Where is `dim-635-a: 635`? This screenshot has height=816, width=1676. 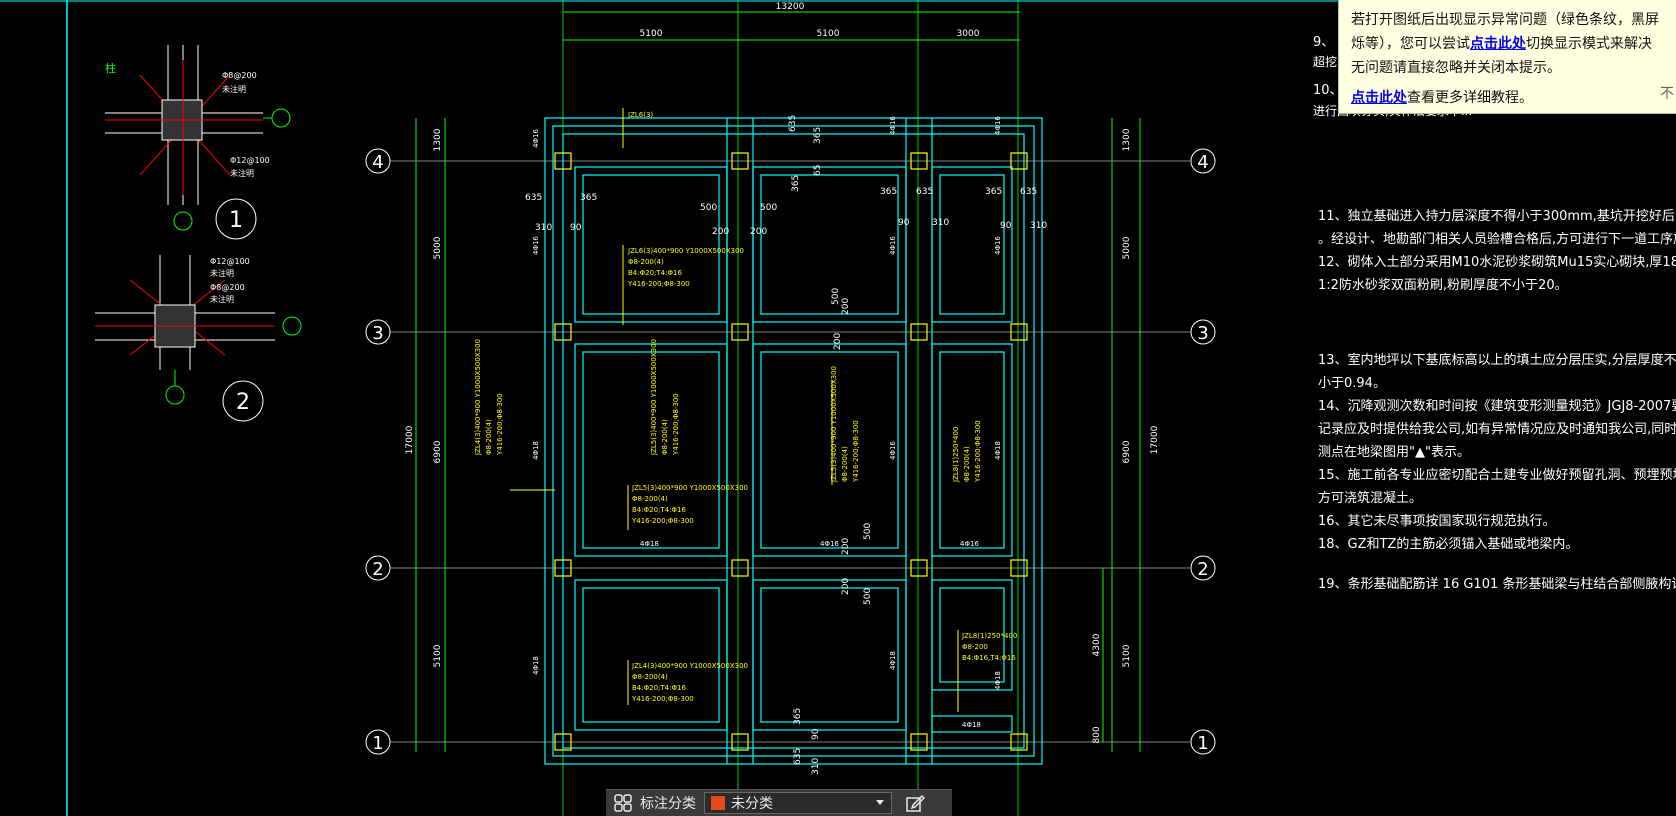
dim-635-a: 635 is located at coordinates (533, 198).